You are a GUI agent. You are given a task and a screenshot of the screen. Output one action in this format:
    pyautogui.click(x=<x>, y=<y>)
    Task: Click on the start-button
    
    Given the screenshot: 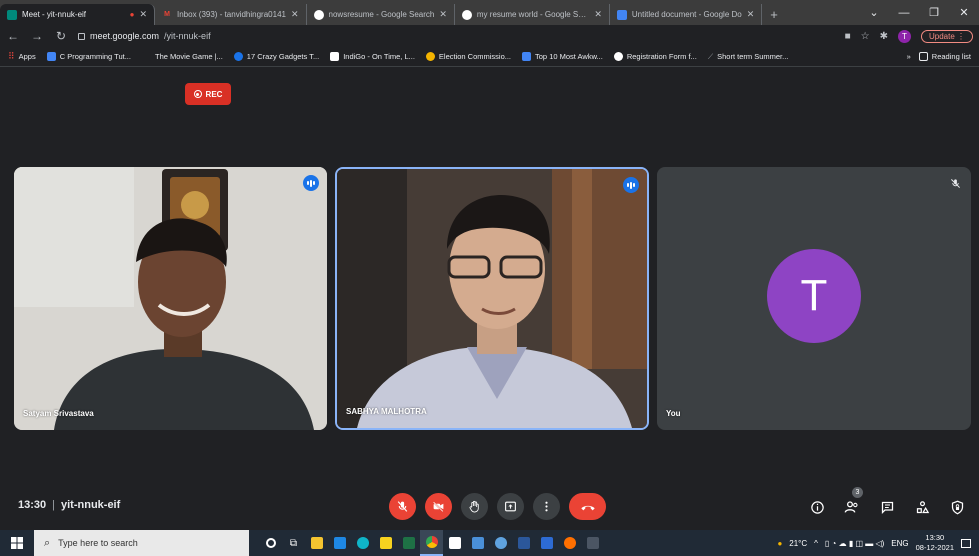 What is the action you would take?
    pyautogui.click(x=17, y=543)
    